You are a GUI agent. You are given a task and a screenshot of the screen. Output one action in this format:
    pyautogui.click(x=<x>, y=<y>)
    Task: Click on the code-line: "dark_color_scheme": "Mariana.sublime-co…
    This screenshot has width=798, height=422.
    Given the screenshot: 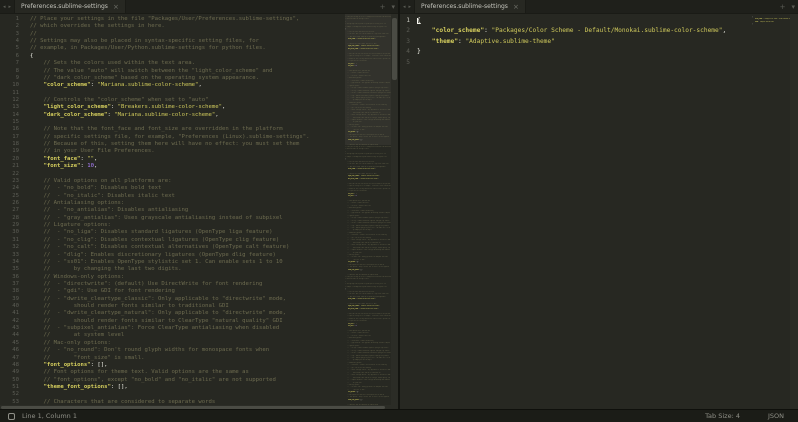 What is the action you would take?
    pyautogui.click(x=131, y=114)
    